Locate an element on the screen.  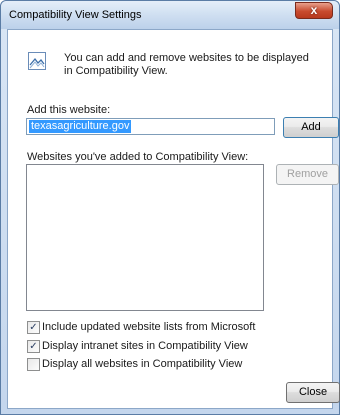
checkbox-unchecked-icon is located at coordinates (33, 364).